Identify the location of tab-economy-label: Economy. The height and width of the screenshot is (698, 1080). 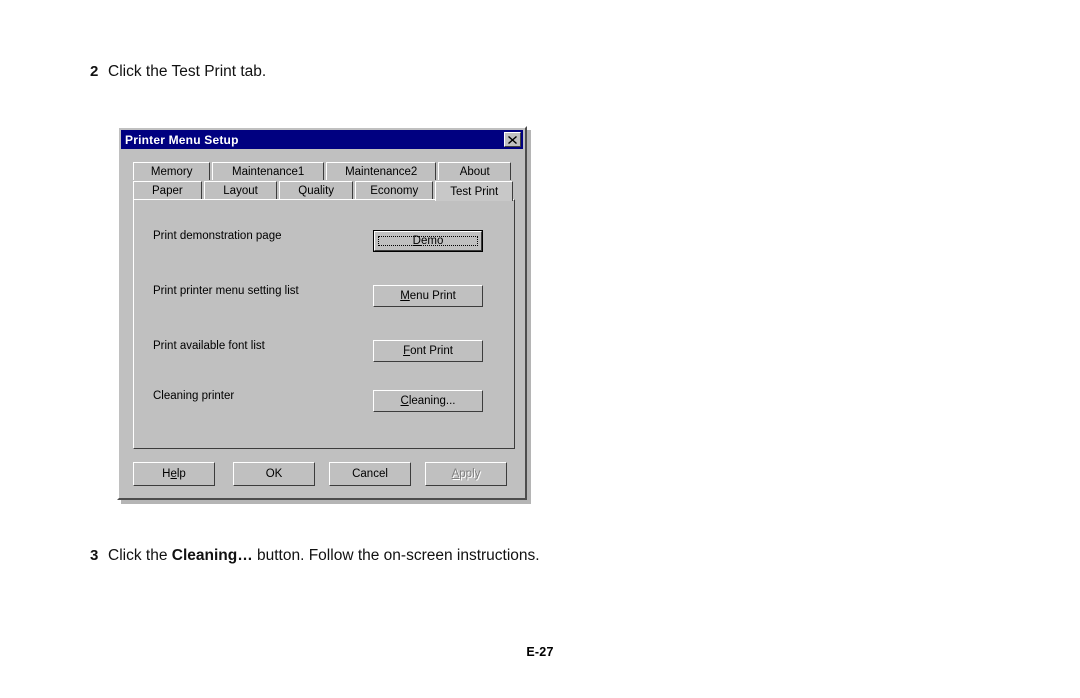
(394, 190).